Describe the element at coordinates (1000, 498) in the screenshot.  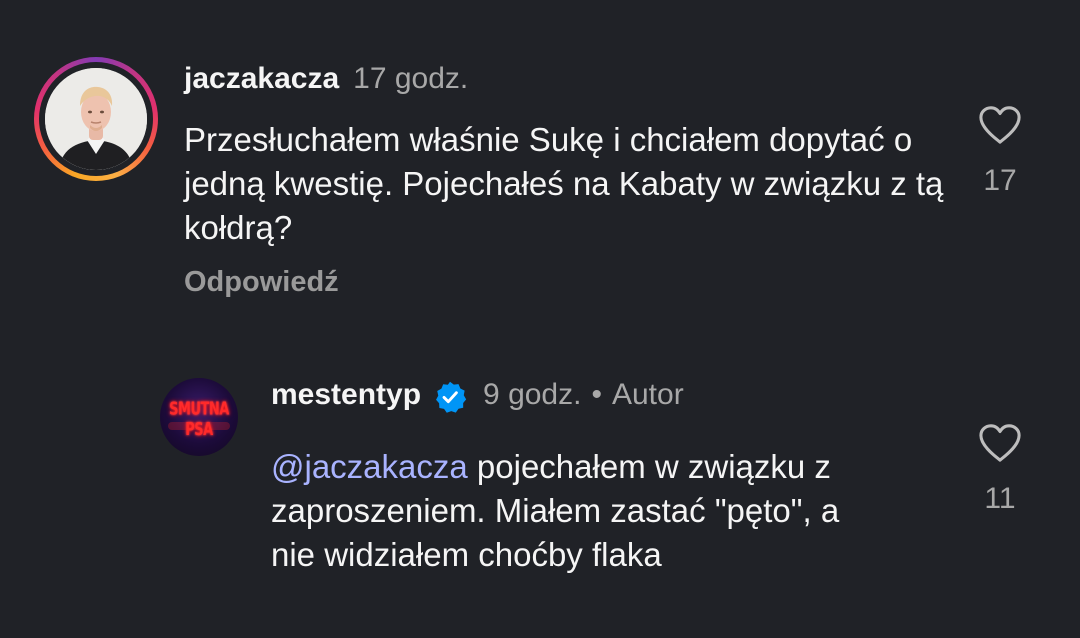
I see `like-count: 11` at that location.